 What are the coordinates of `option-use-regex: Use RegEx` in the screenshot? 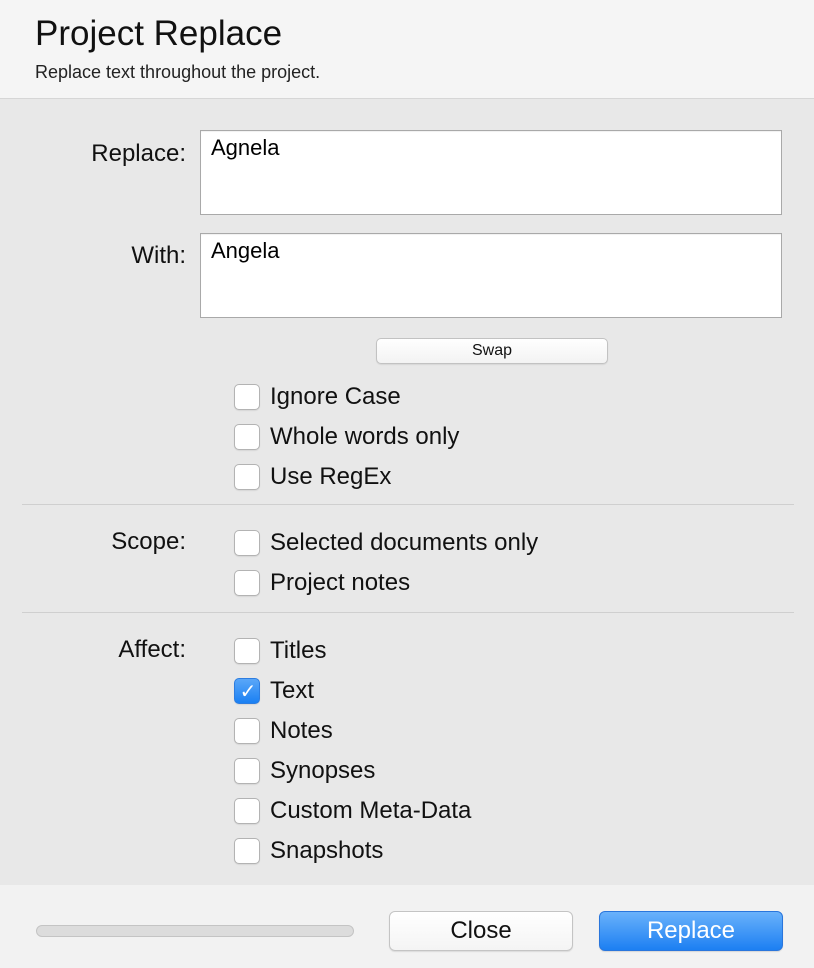 It's located at (312, 477).